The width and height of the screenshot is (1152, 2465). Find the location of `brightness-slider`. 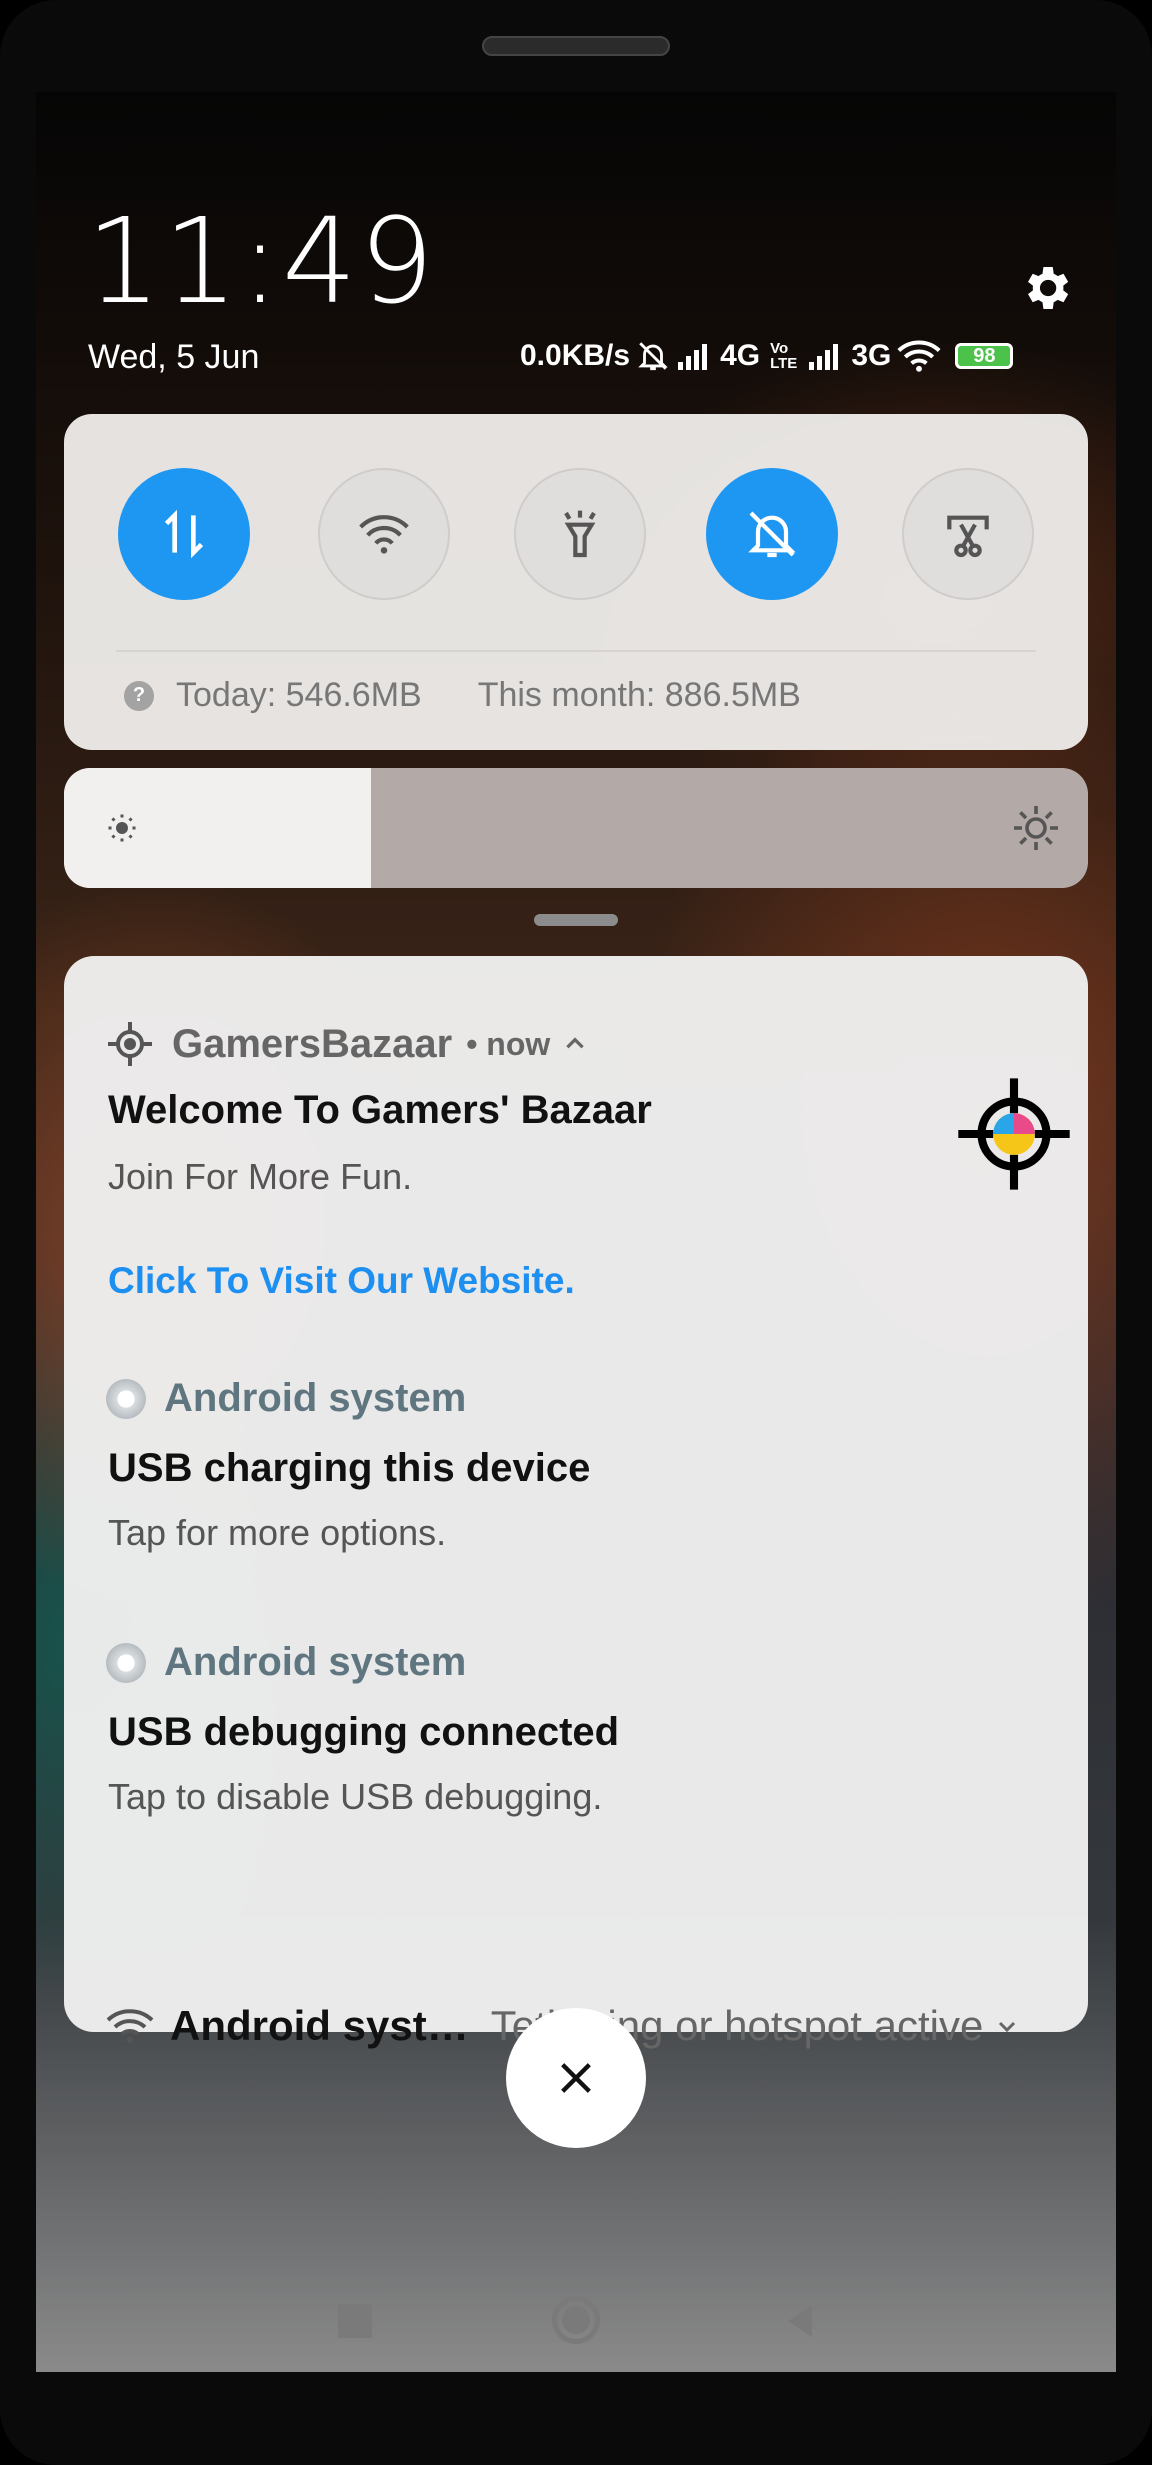

brightness-slider is located at coordinates (576, 828).